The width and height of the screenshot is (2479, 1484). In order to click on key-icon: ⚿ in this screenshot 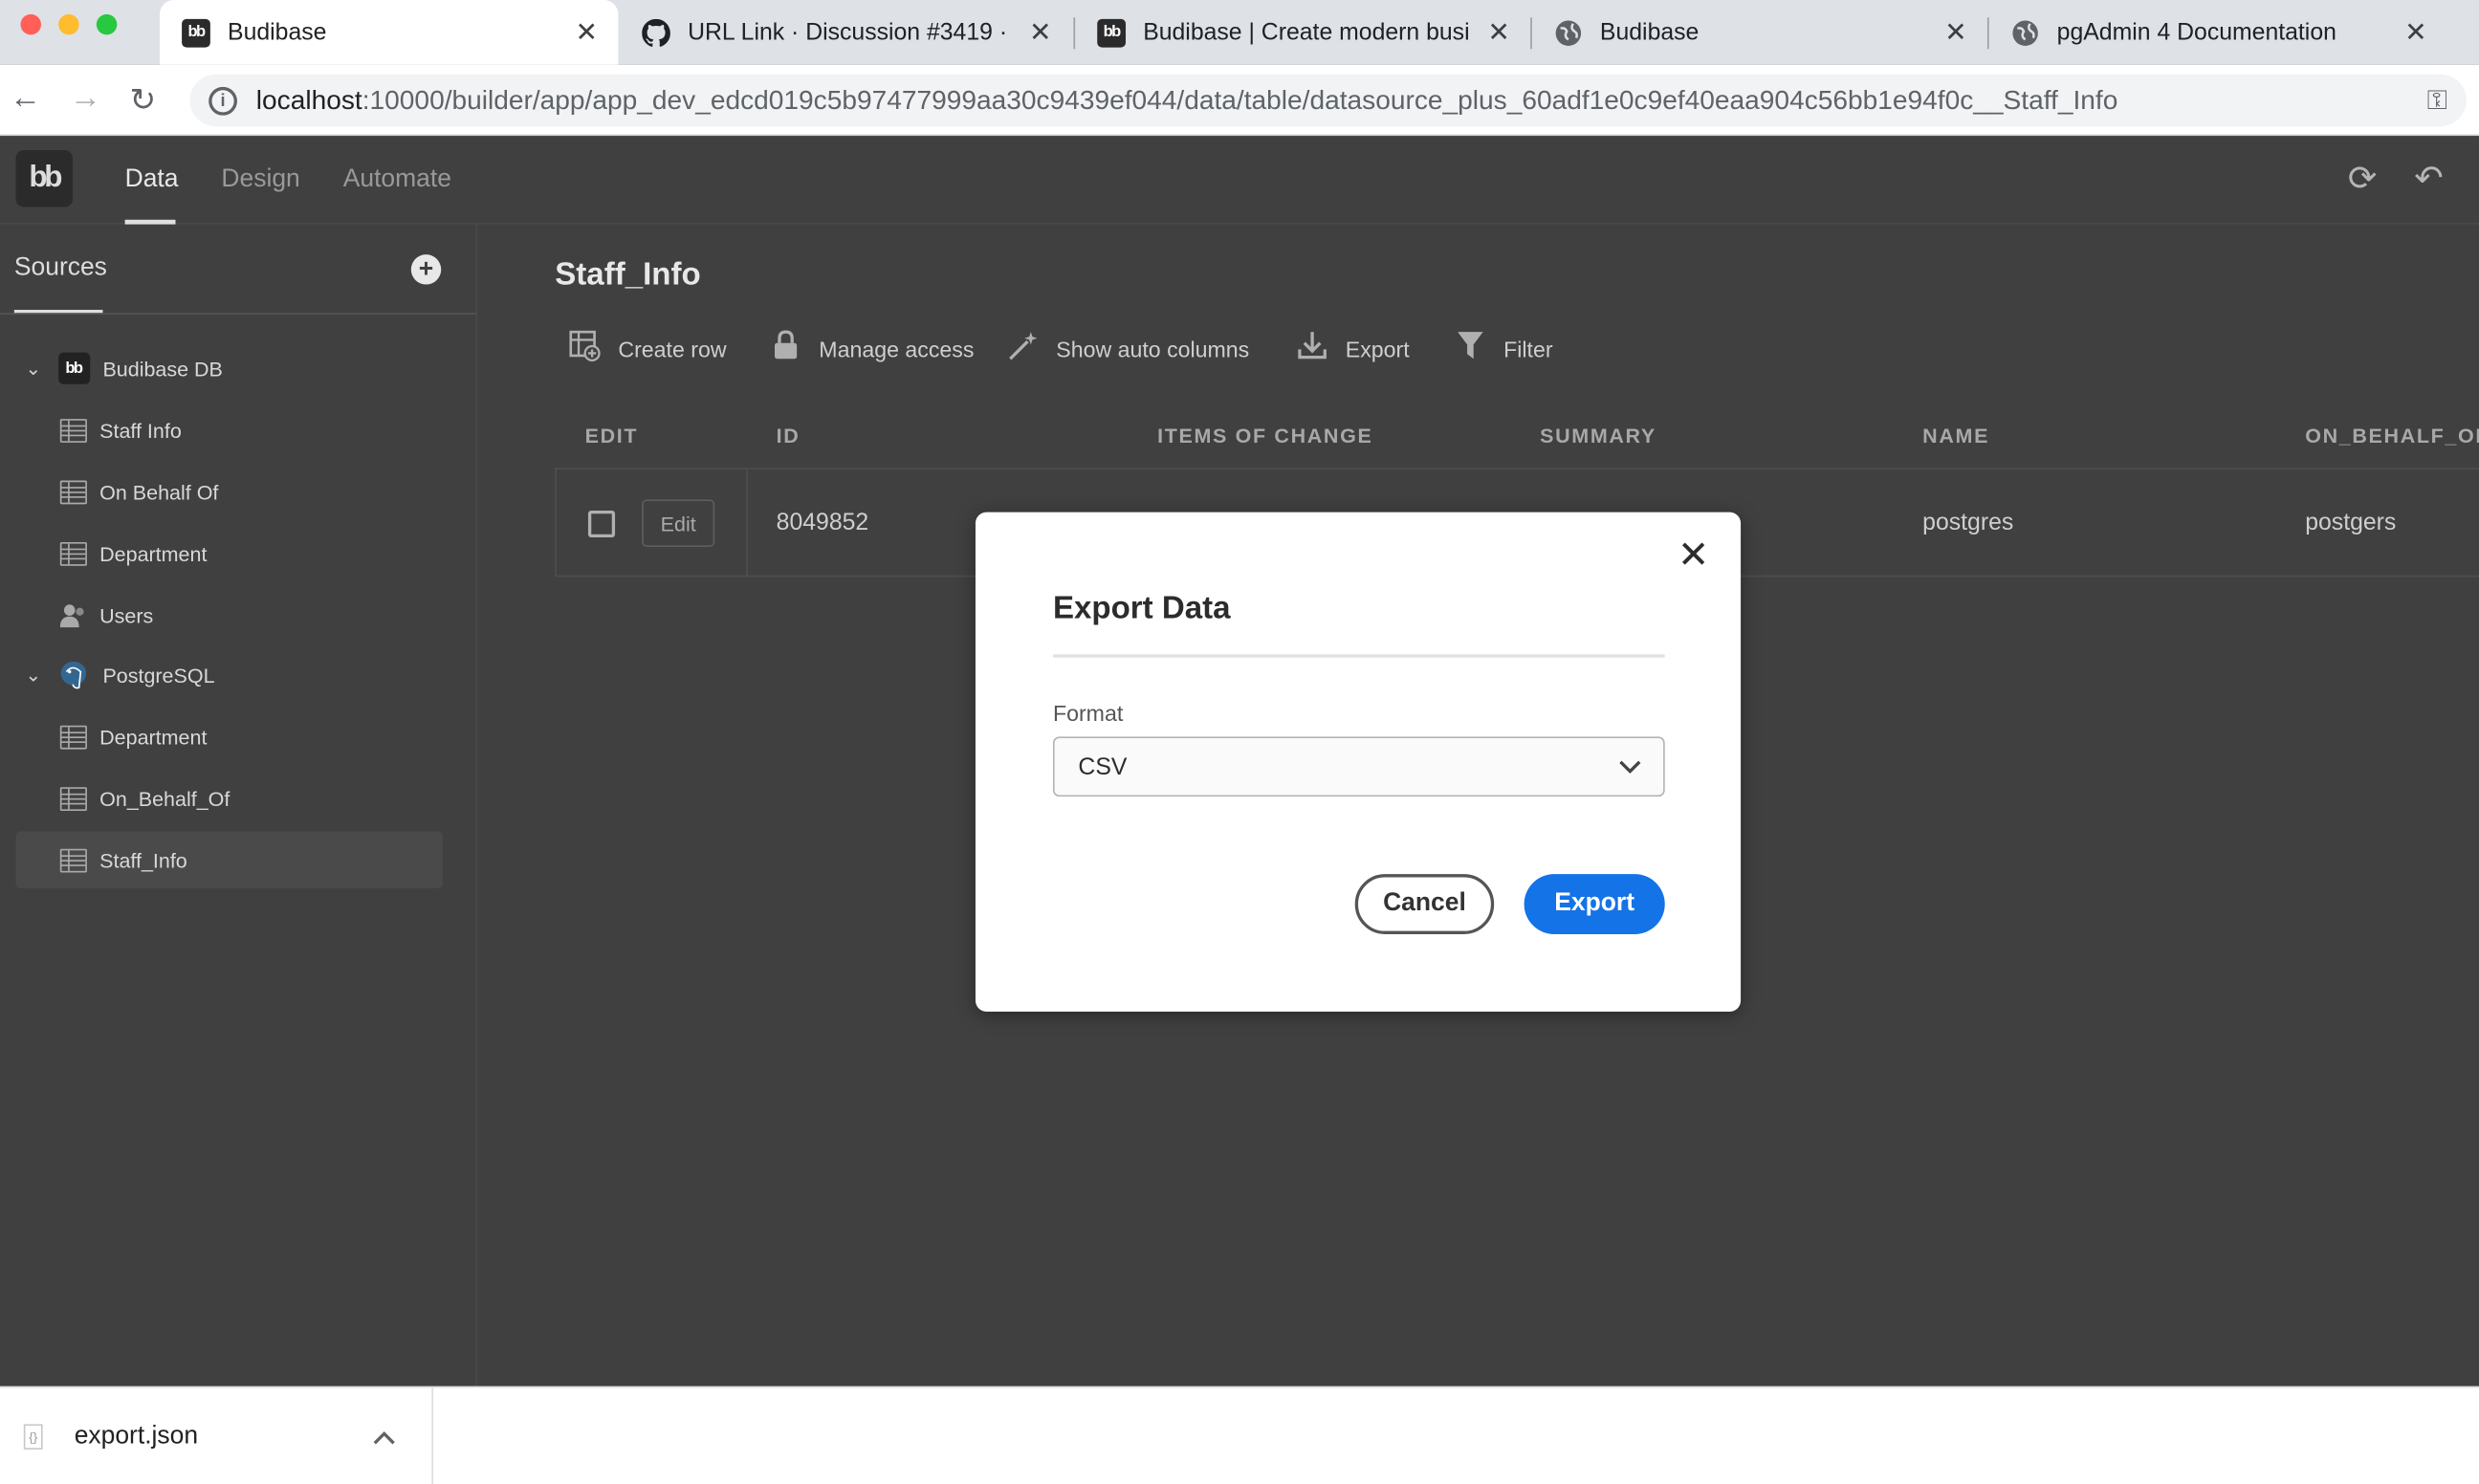, I will do `click(2437, 100)`.